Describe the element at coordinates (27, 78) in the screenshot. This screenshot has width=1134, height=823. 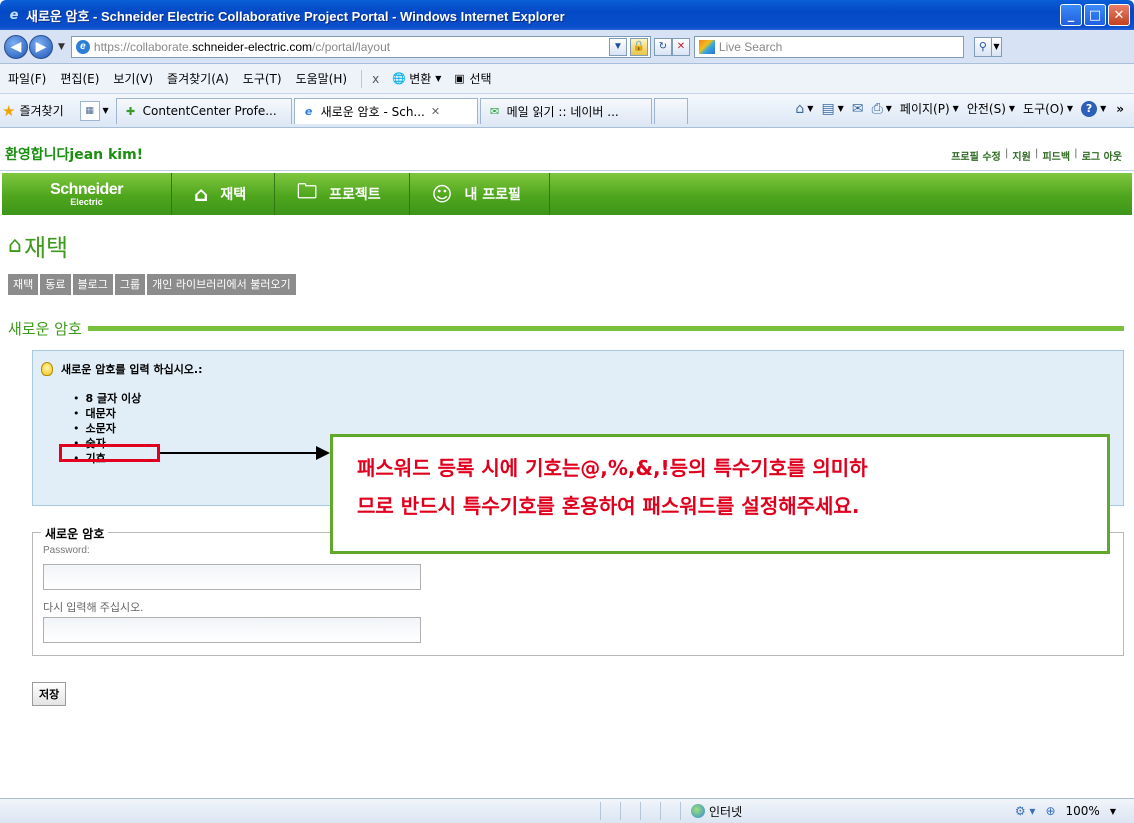
I see `menu-file: 파일(F)` at that location.